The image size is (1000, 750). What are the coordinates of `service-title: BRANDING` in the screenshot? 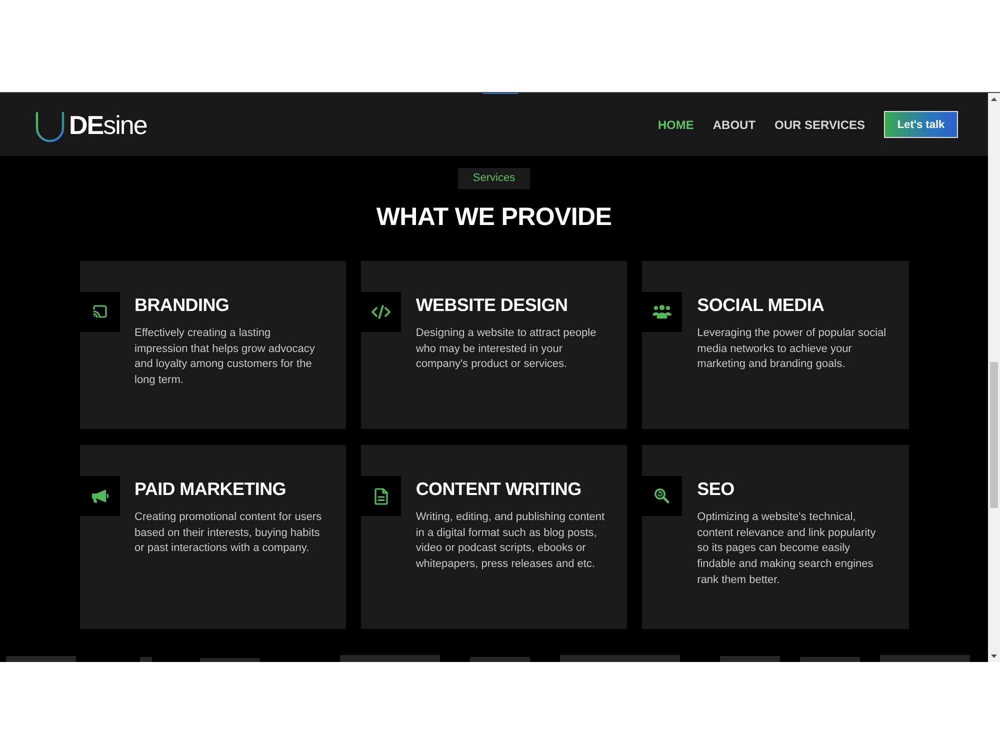 It's located at (182, 305).